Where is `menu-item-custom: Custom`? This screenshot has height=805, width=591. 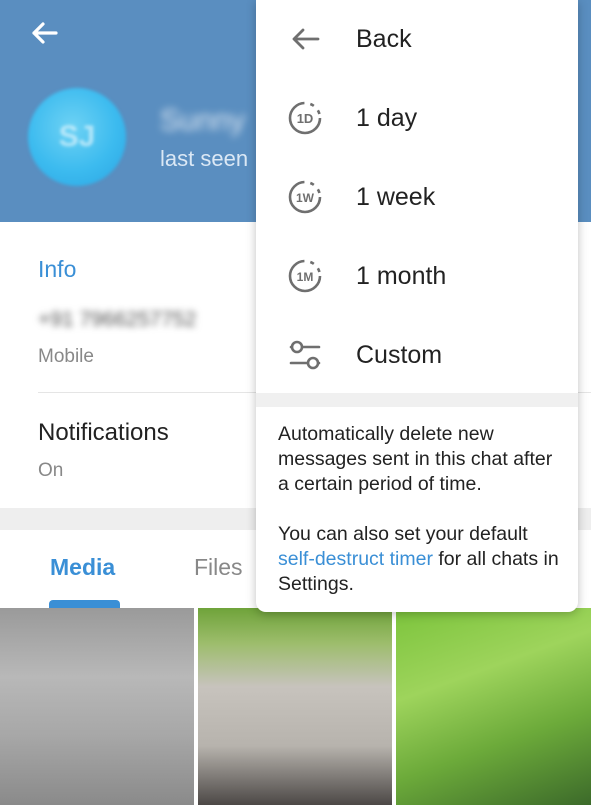 menu-item-custom: Custom is located at coordinates (417, 355).